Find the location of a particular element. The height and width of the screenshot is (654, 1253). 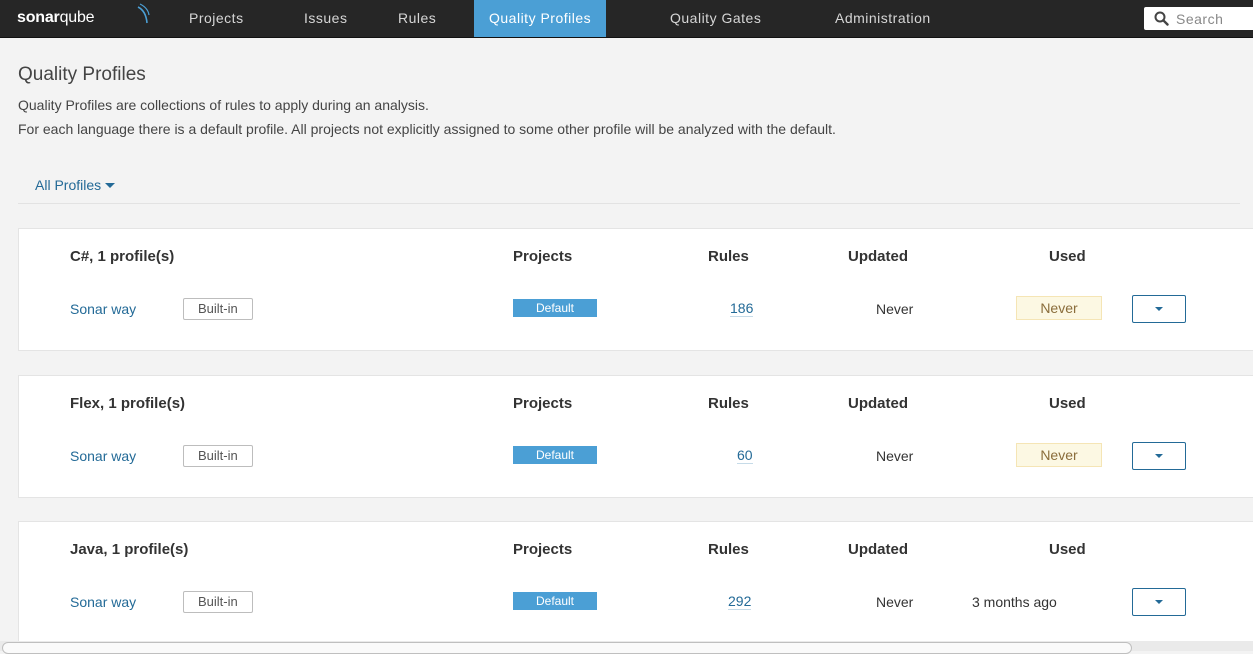

search-input: Search is located at coordinates (1198, 18).